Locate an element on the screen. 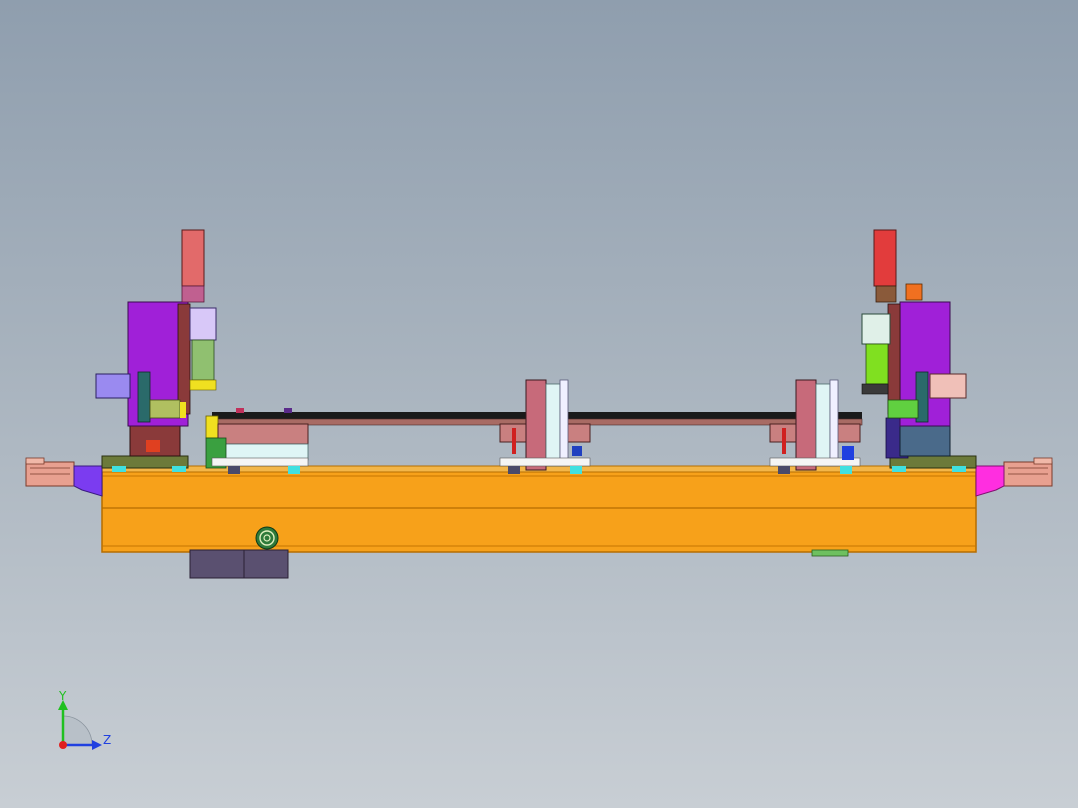 This screenshot has height=808, width=1078. carriage-block is located at coordinates (263, 434).